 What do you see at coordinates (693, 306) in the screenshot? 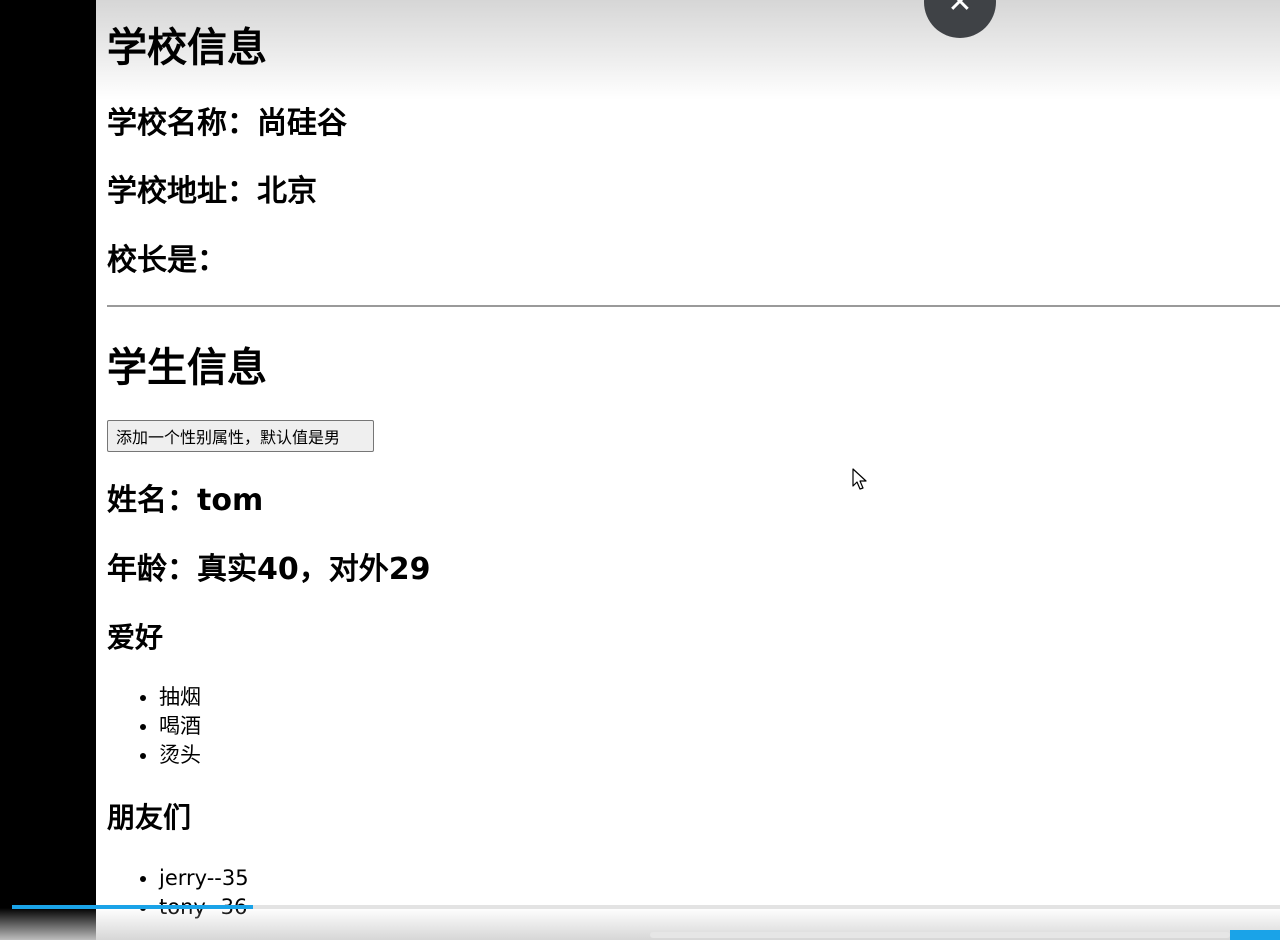
I see `section-divider` at bounding box center [693, 306].